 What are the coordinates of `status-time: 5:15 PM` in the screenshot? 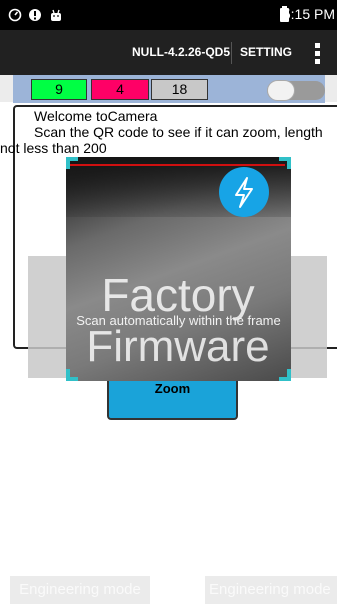 It's located at (308, 14).